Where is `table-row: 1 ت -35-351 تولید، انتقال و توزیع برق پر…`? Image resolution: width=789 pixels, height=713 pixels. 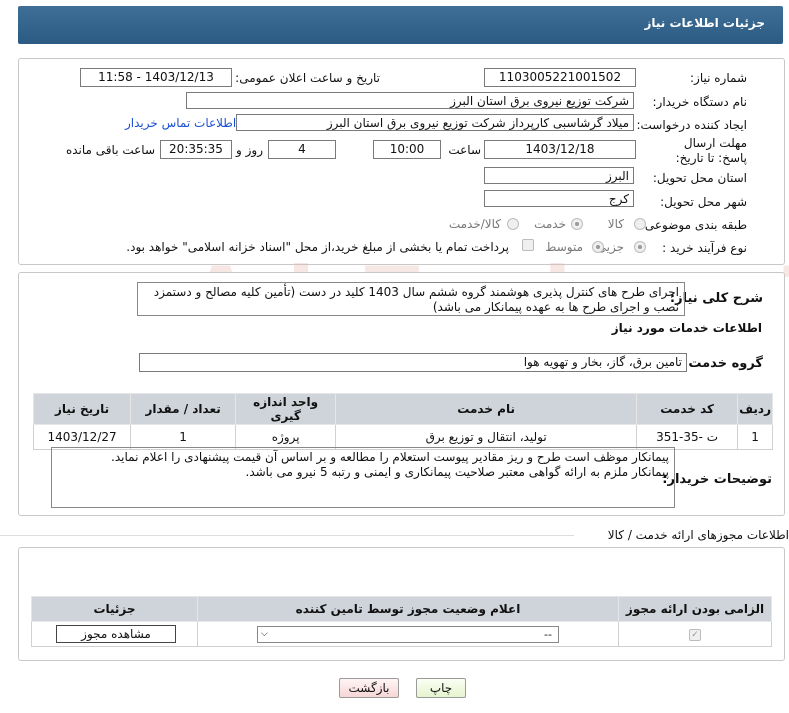
table-row: 1 ت -35-351 تولید، انتقال و توزیع برق پر… is located at coordinates (402, 437).